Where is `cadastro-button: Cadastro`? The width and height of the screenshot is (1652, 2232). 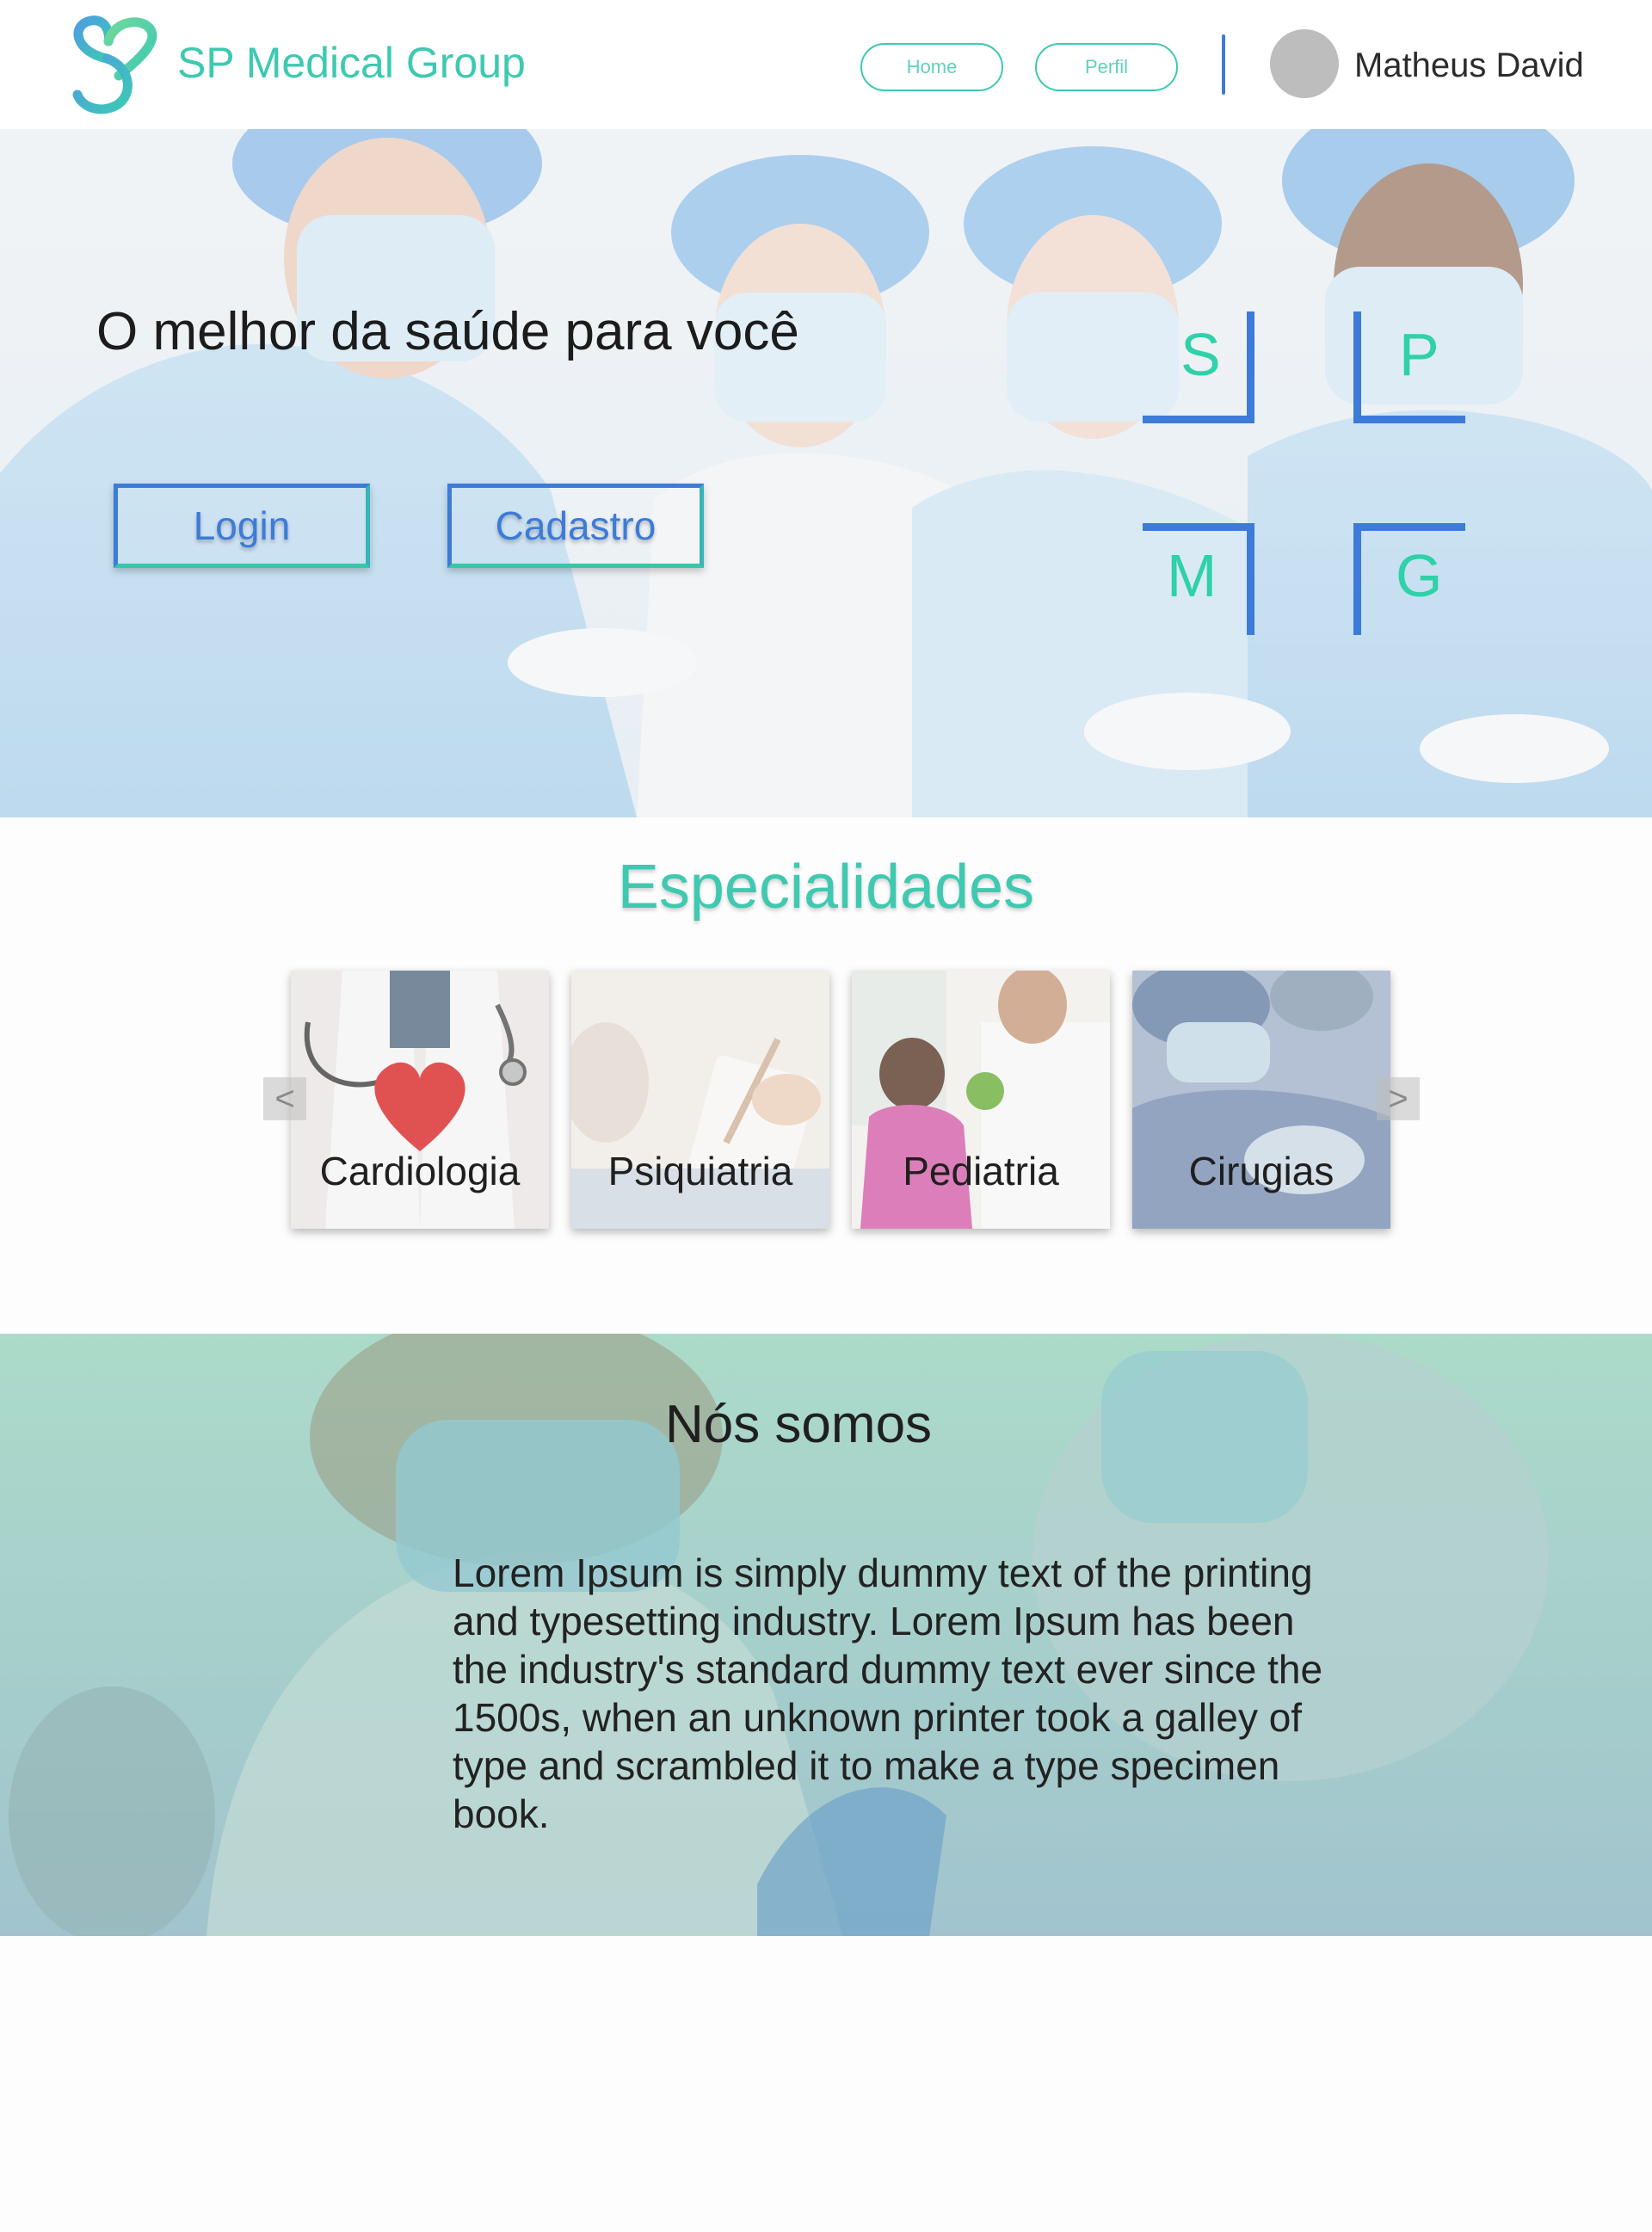
cadastro-button: Cadastro is located at coordinates (575, 526).